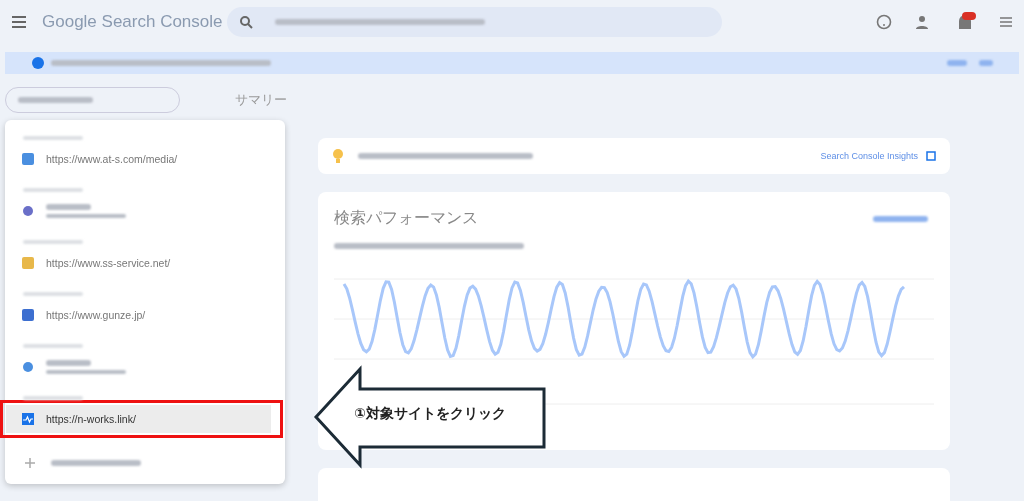  Describe the element at coordinates (246, 22) in the screenshot. I see `search-icon` at that location.